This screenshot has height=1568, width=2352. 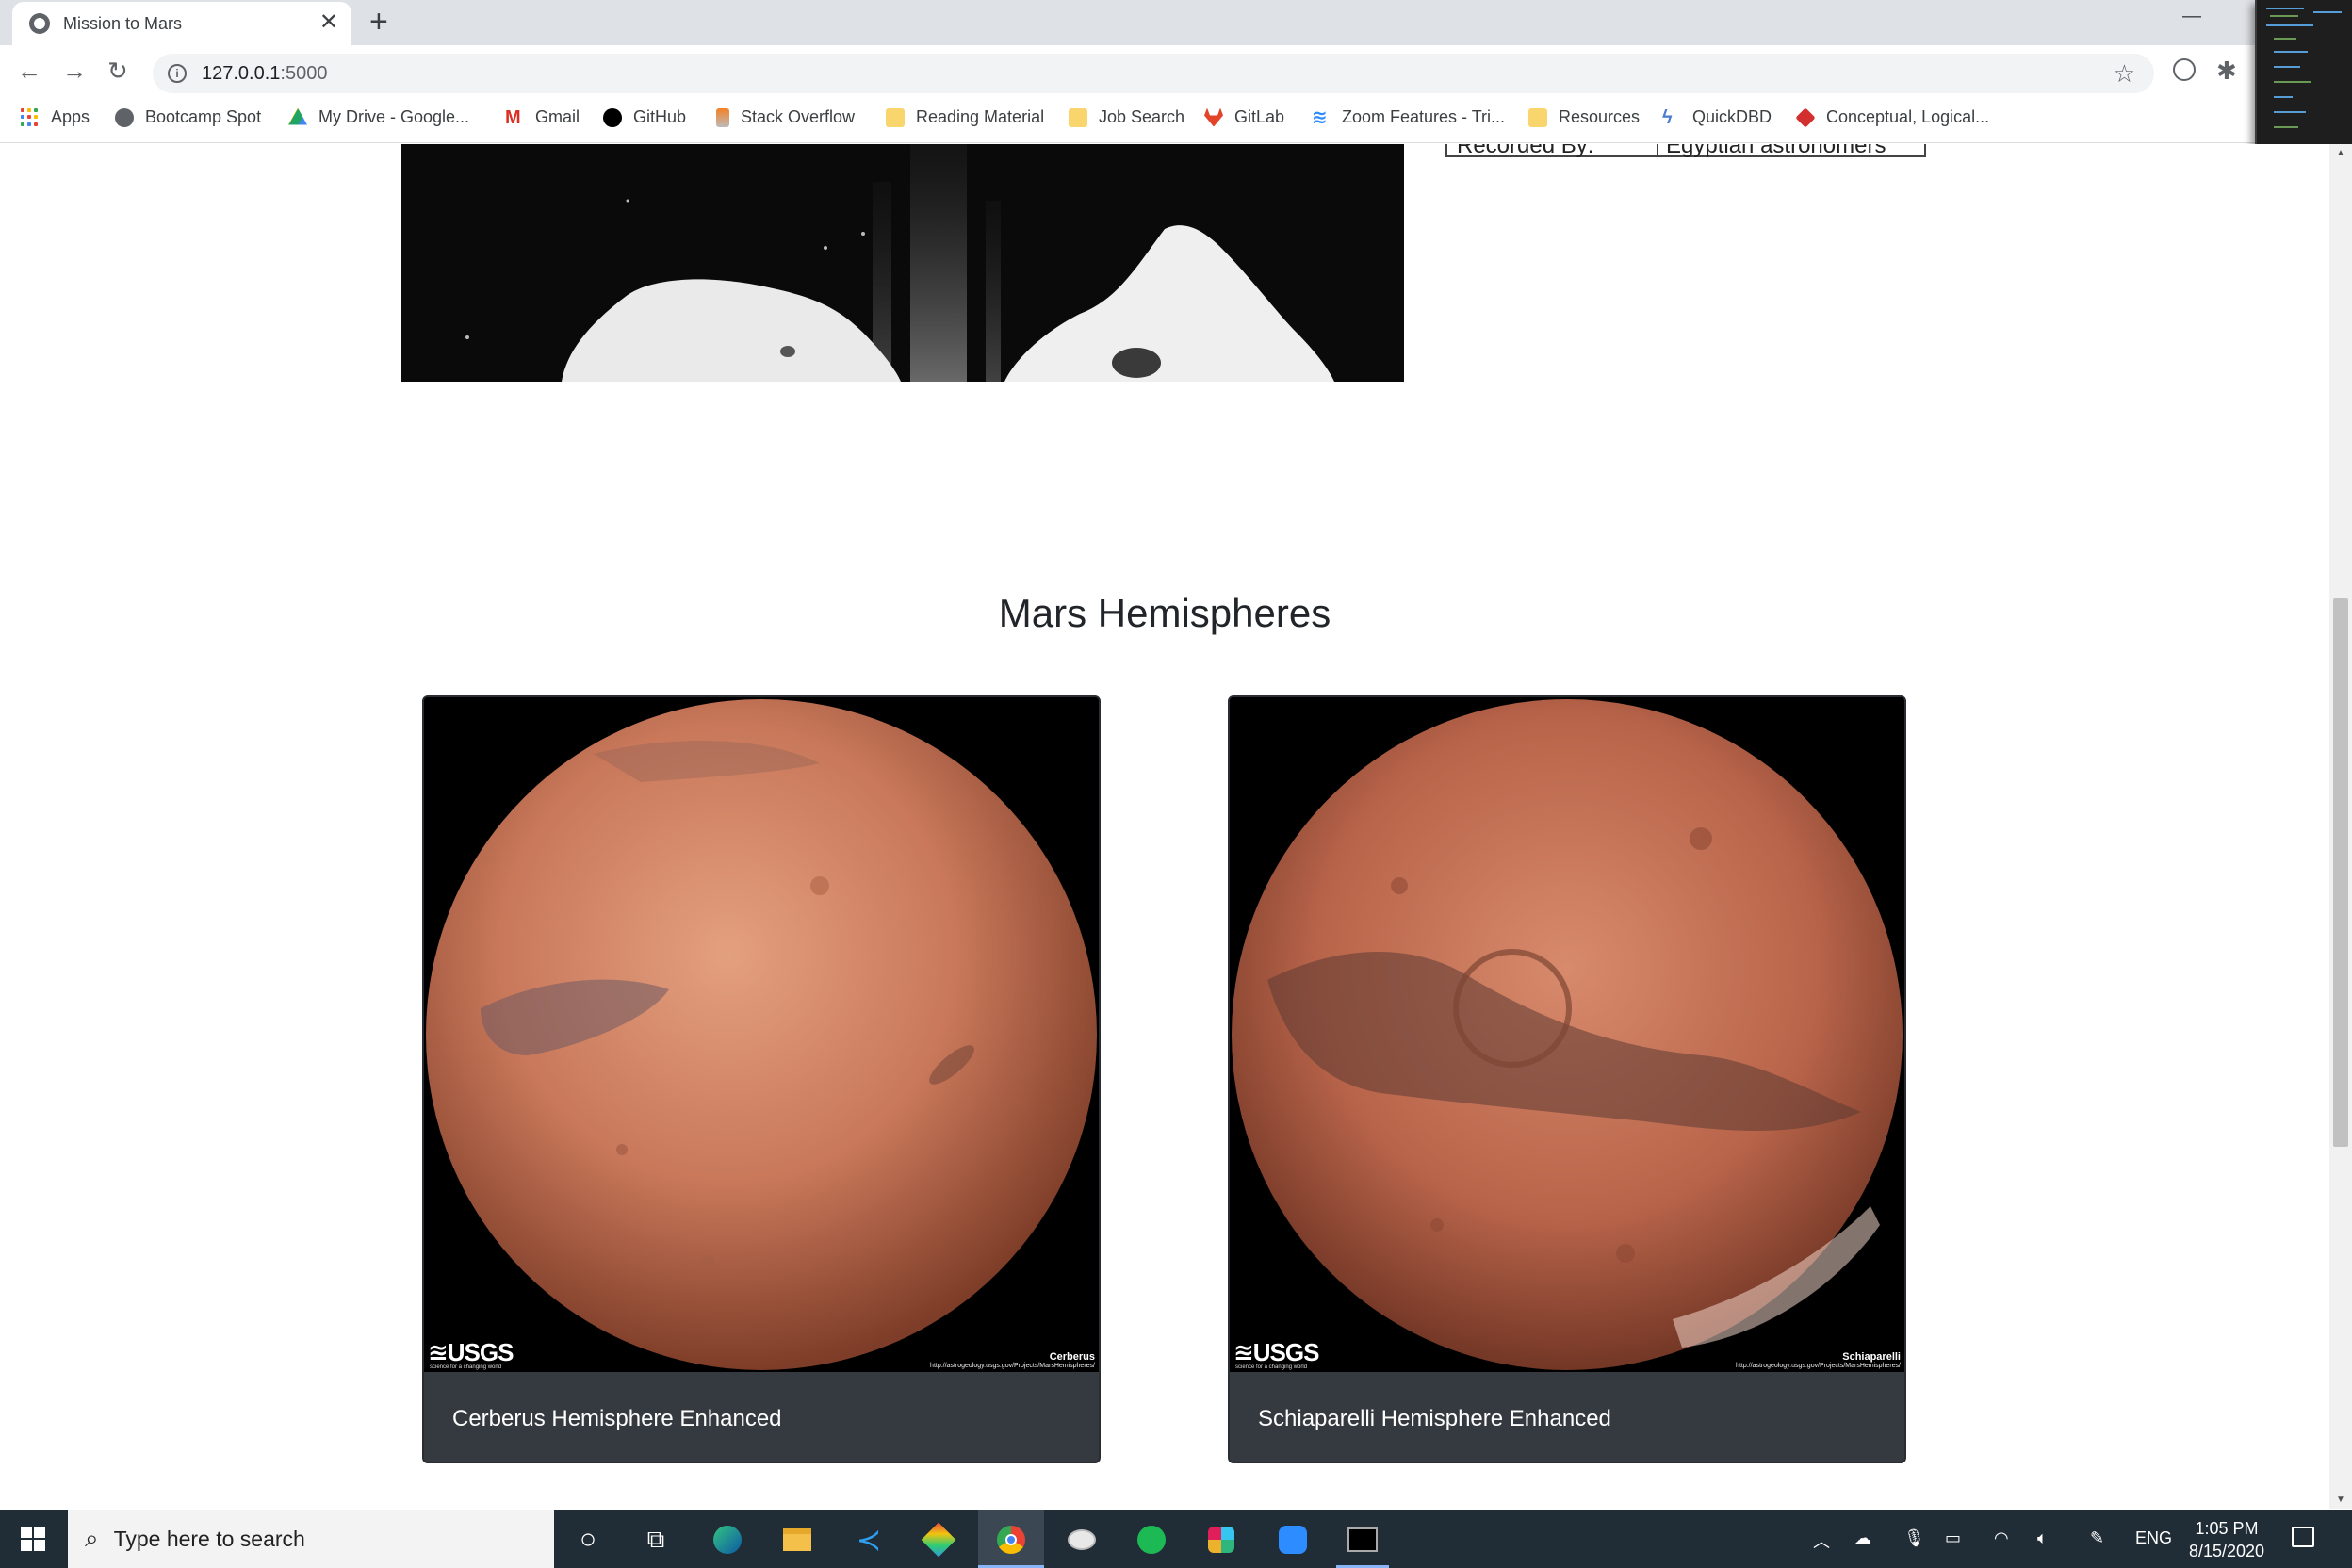 I want to click on slack-icon, so click(x=1221, y=1540).